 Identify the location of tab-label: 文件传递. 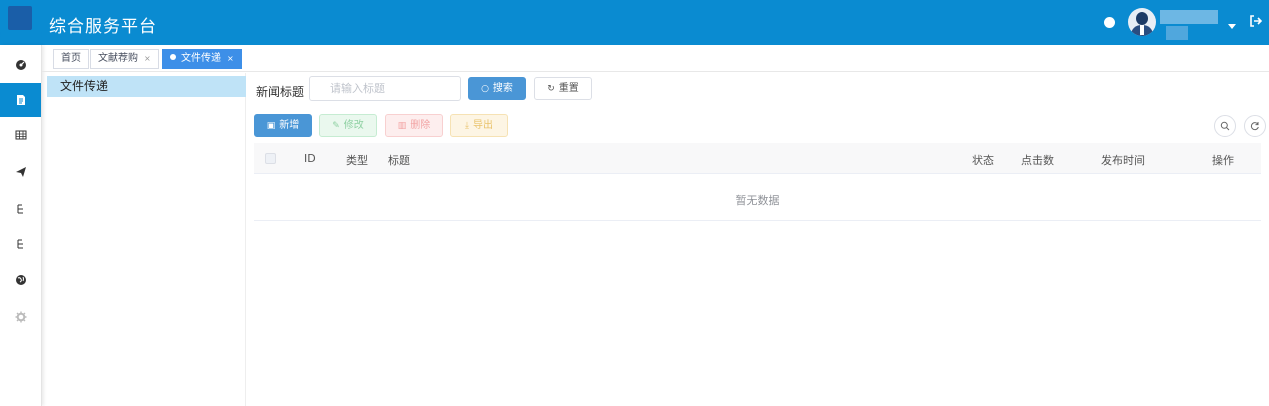
(201, 58).